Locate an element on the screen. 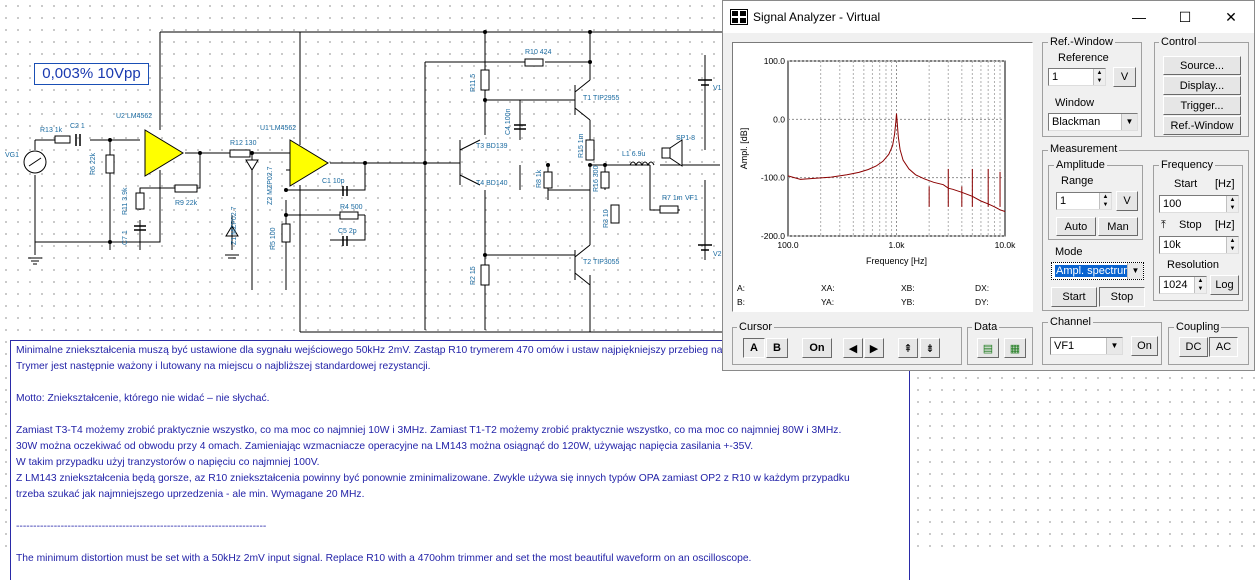  reference-label: Reference is located at coordinates (1083, 58).